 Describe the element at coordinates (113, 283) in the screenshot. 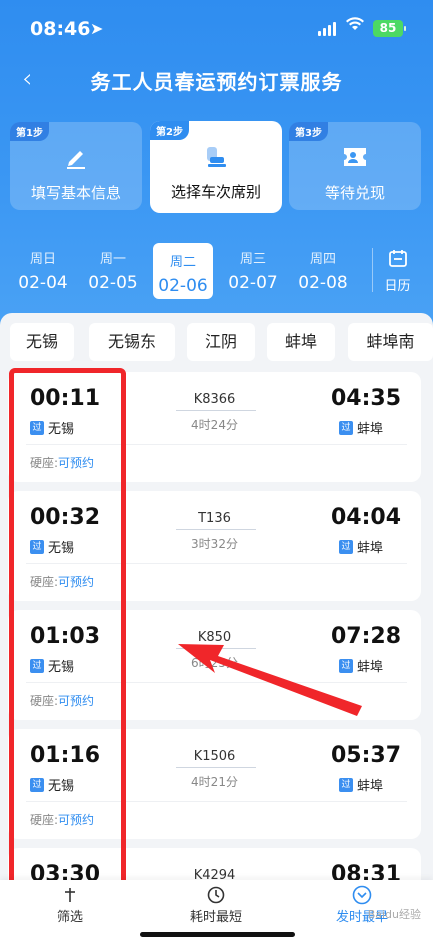

I see `date-value: 02-05` at that location.